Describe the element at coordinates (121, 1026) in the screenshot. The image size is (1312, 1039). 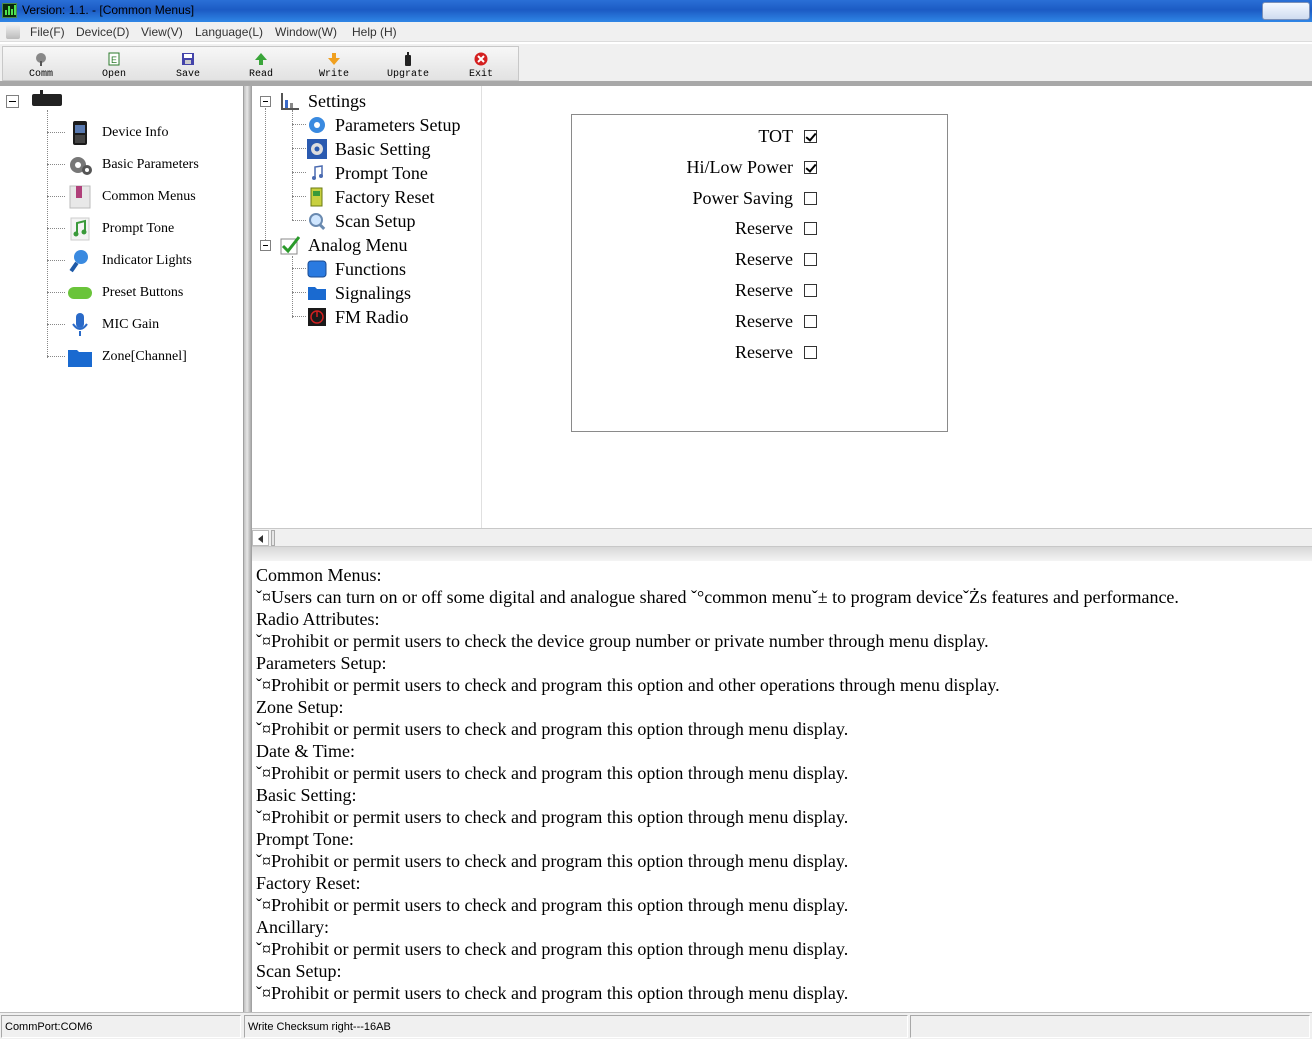
I see `status-comm-port: CommPort:COM6` at that location.